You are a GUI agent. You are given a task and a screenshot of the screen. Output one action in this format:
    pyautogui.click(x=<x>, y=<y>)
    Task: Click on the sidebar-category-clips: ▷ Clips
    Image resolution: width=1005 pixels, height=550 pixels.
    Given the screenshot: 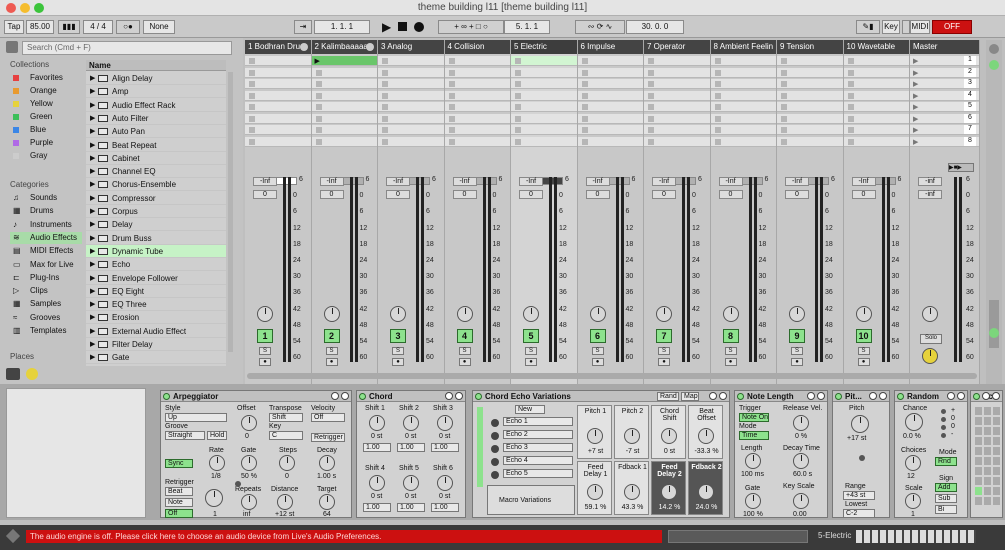 What is the action you would take?
    pyautogui.click(x=46, y=291)
    